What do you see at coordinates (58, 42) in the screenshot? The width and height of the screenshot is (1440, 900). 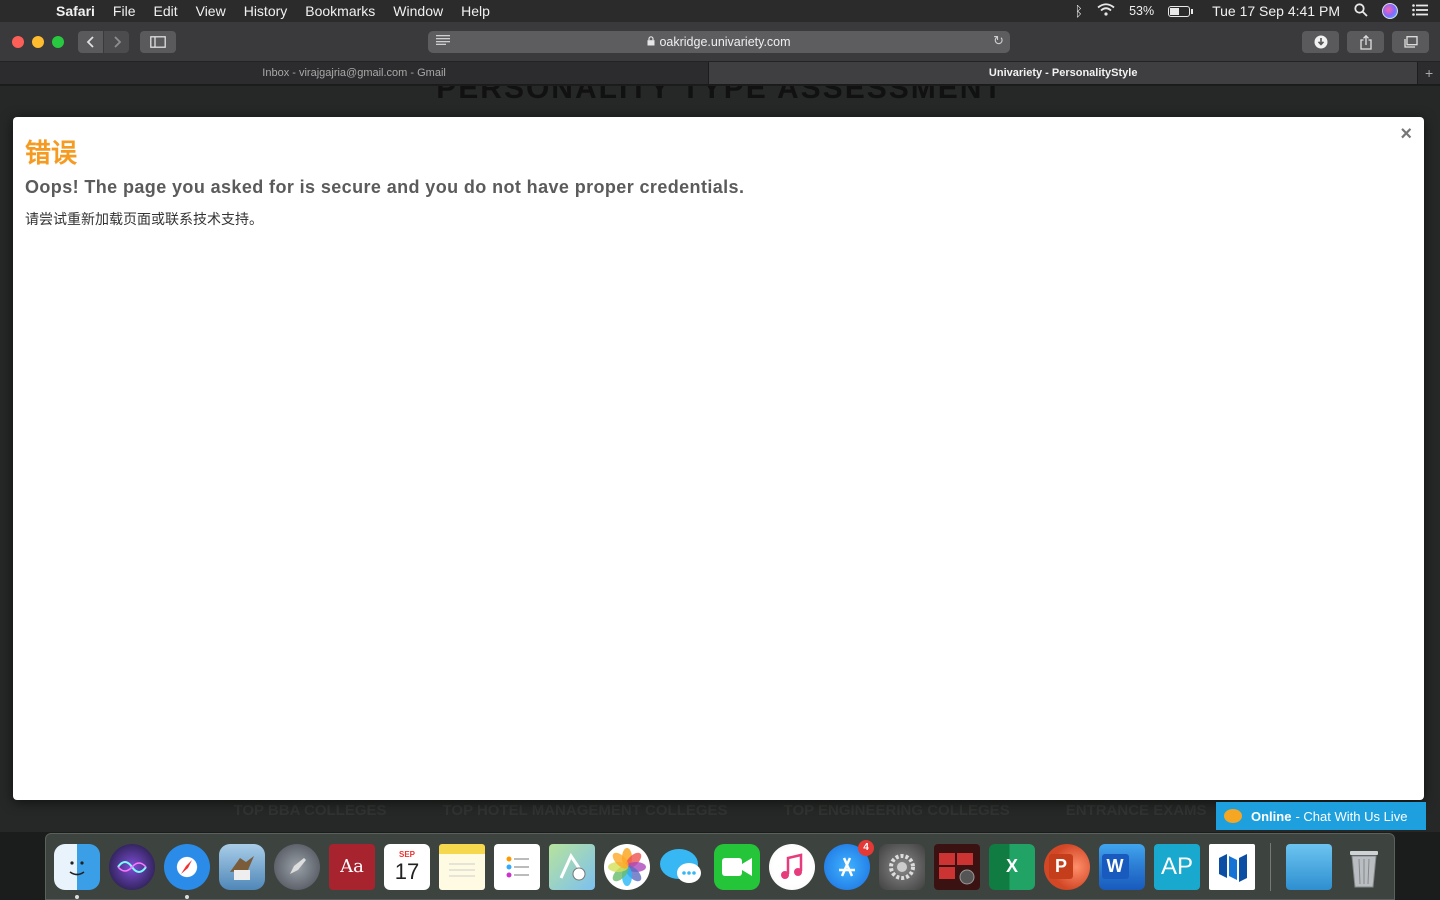 I see `zoom-window-button` at bounding box center [58, 42].